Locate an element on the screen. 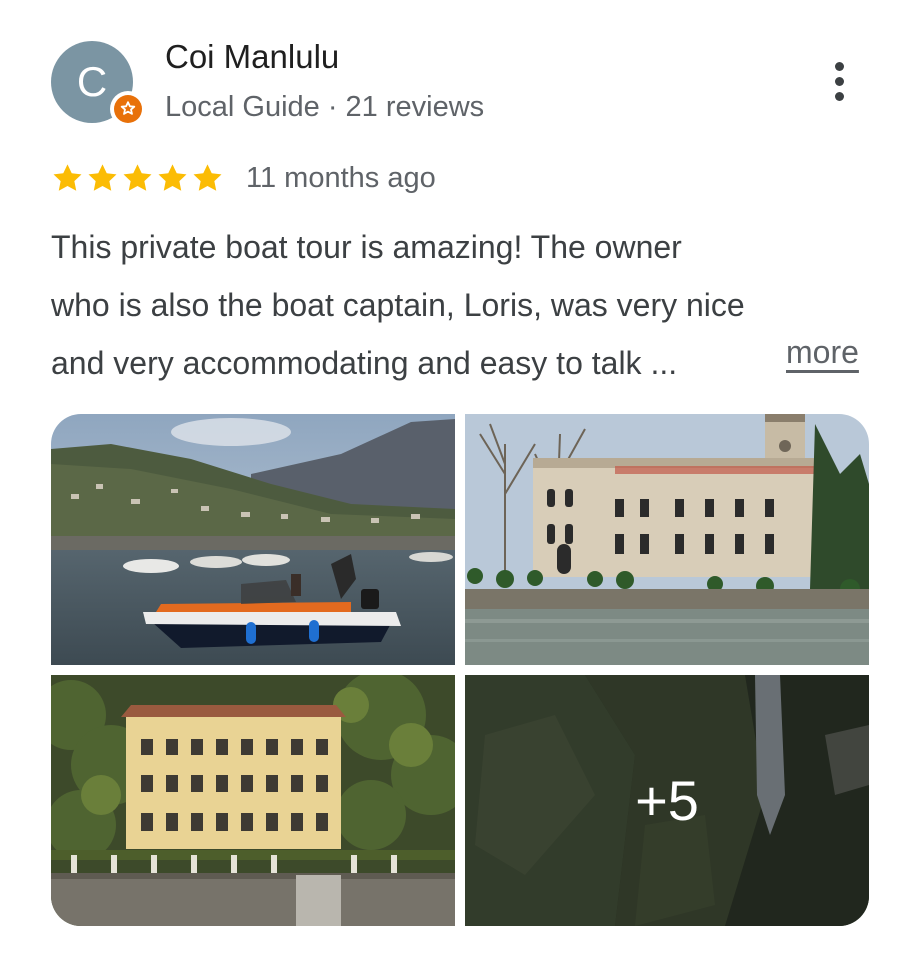 This screenshot has height=969, width=921. boat-on-lake-photo is located at coordinates (253, 539).